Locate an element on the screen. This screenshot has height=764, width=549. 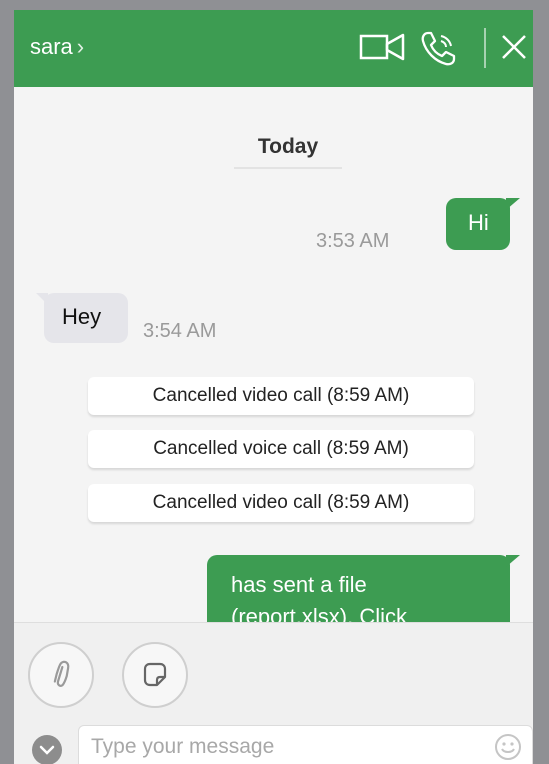
smiley-icon is located at coordinates (508, 747).